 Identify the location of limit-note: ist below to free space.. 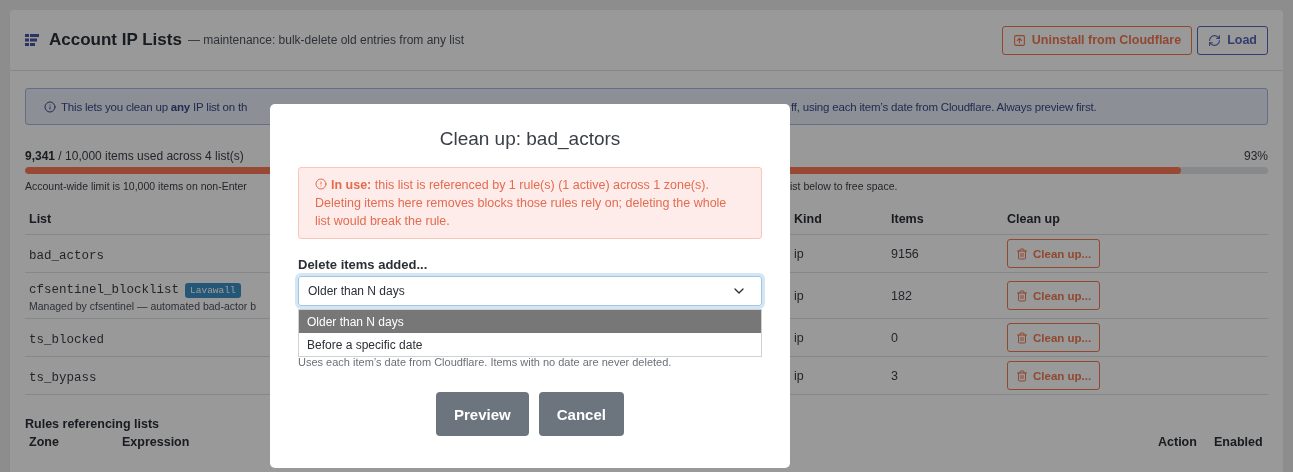
(844, 186).